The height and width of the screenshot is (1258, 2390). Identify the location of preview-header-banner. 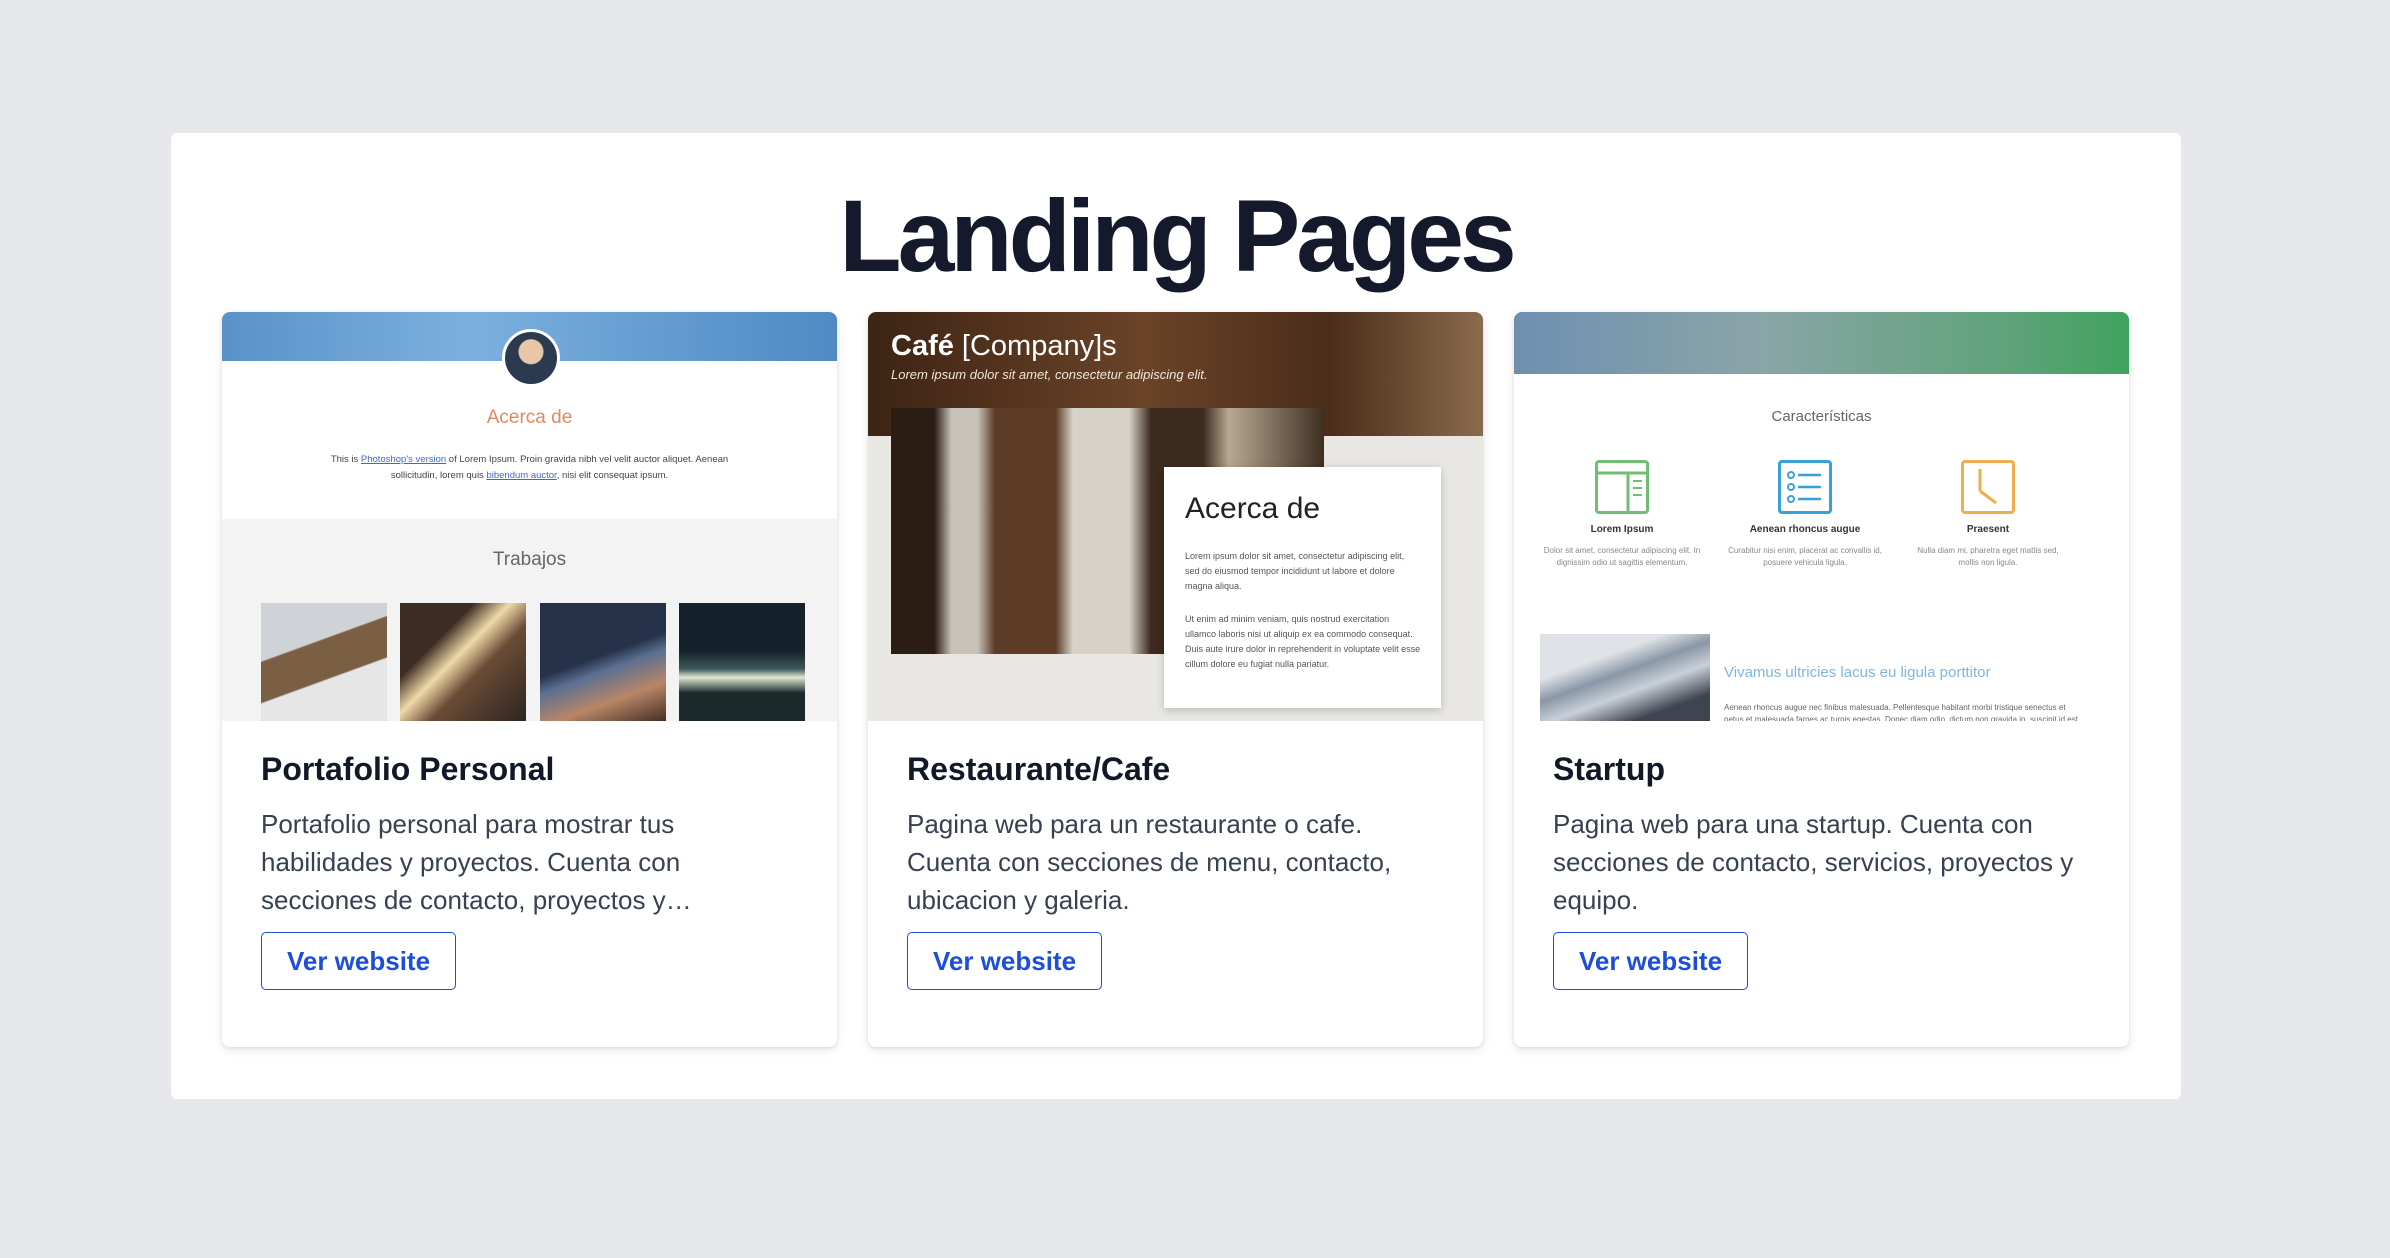
(1821, 343).